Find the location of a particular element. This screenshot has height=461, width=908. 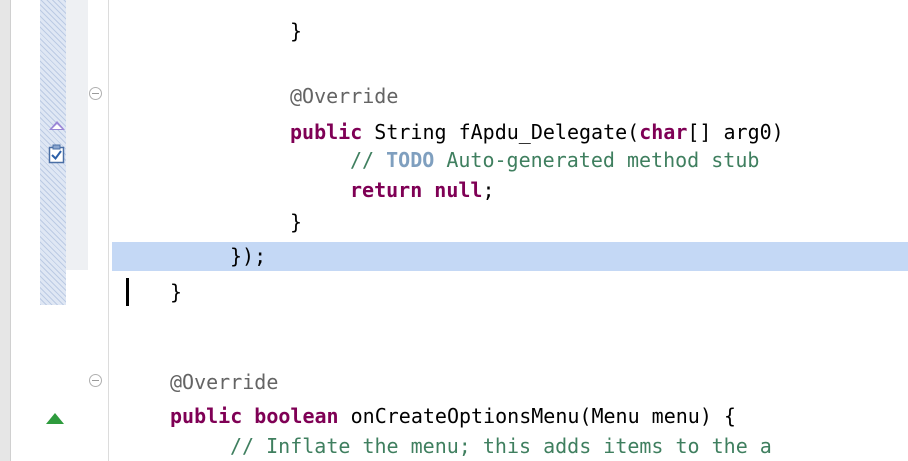

code-token: String fApdu_Delegate( is located at coordinates (501, 132).